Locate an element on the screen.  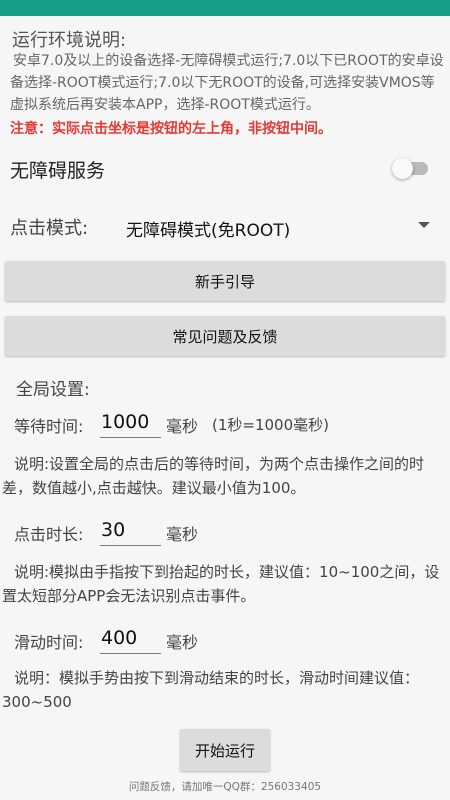
click-duration-input: 30 is located at coordinates (130, 531).